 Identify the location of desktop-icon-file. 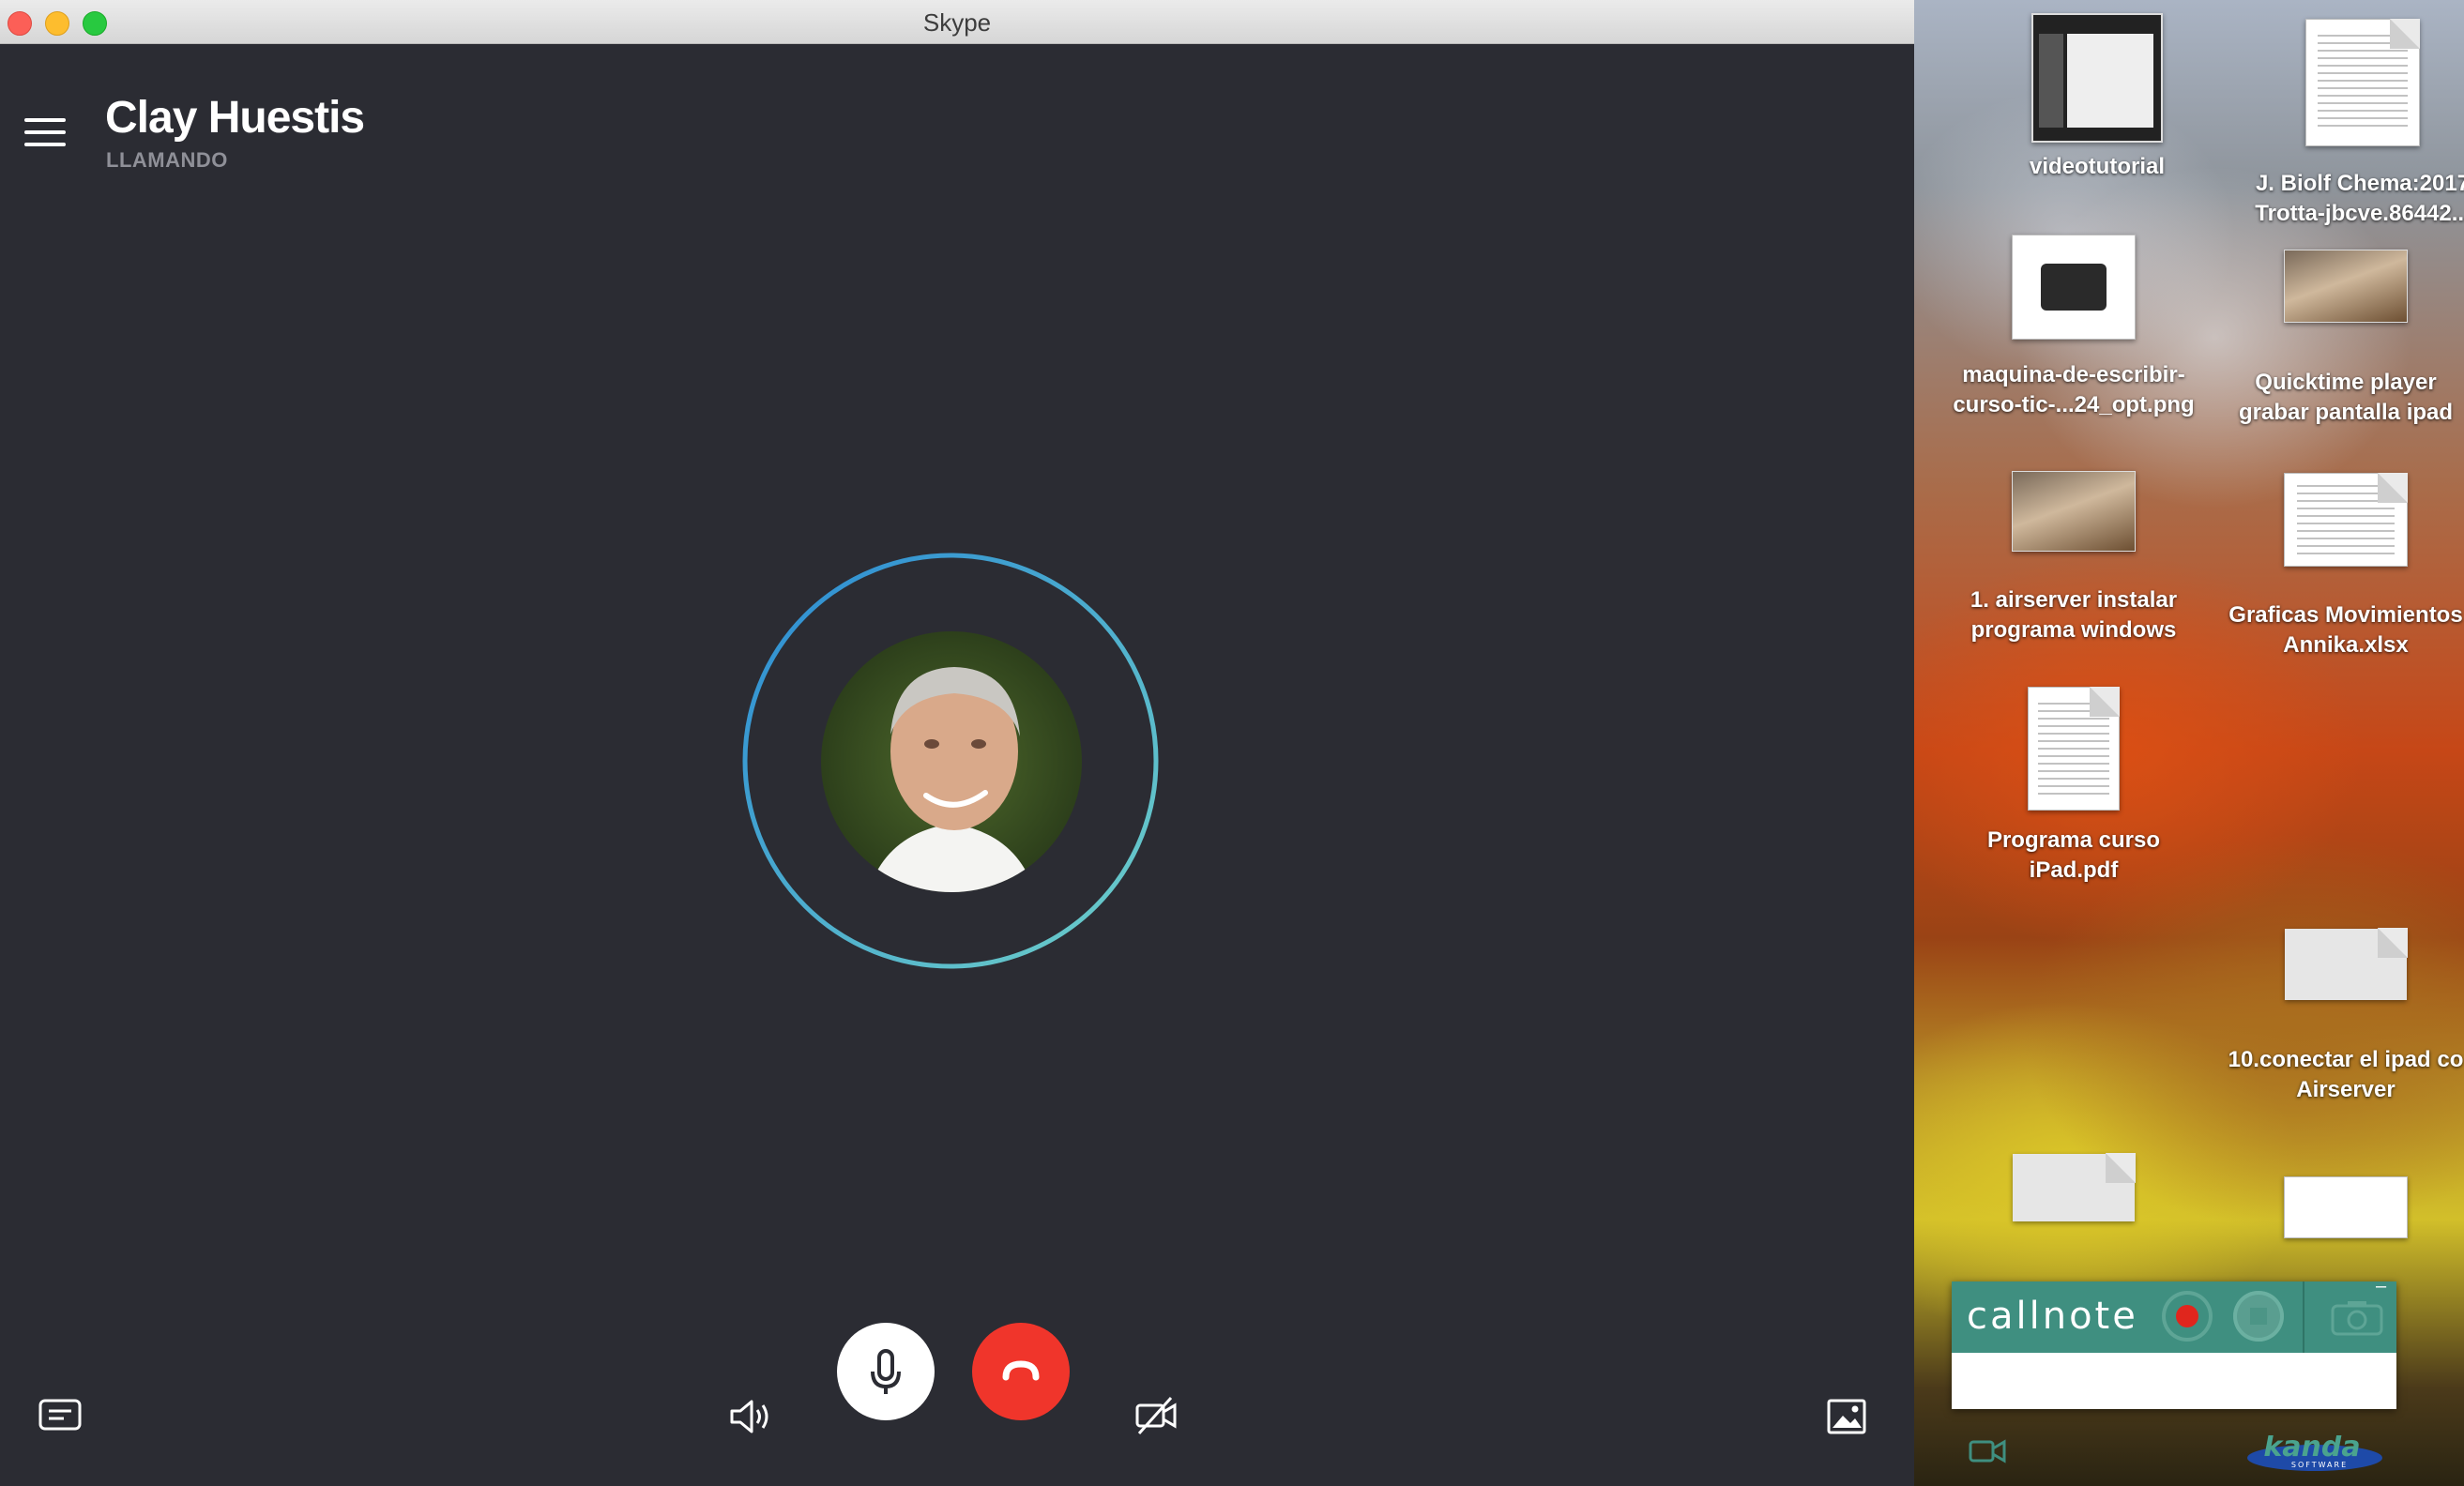
(2074, 1187).